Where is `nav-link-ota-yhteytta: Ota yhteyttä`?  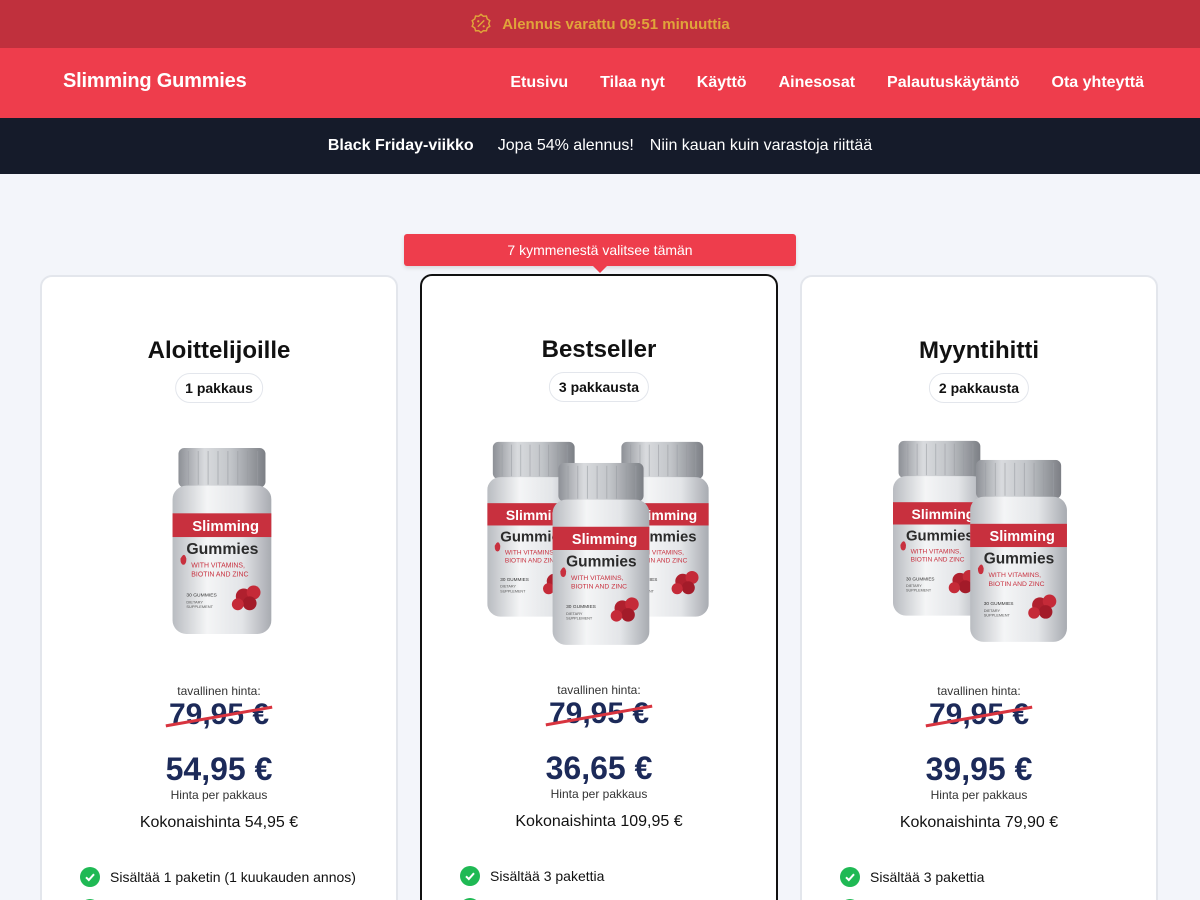 nav-link-ota-yhteytta: Ota yhteyttä is located at coordinates (1098, 83).